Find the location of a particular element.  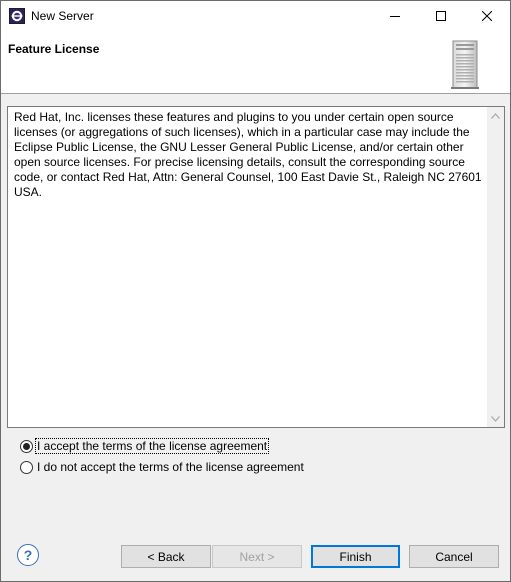

chevron-down-icon is located at coordinates (495, 418).